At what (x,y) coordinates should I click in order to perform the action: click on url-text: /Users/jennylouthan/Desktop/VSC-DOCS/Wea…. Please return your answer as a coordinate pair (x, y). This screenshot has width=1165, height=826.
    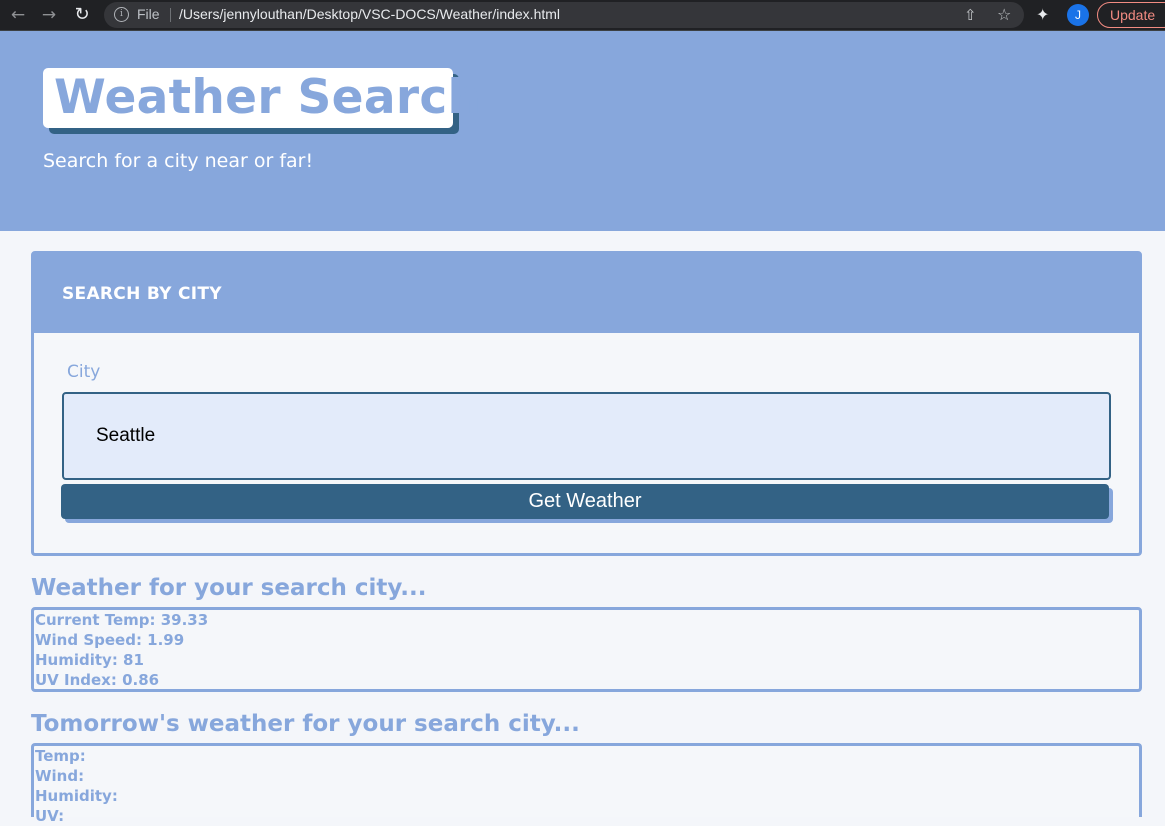
    Looking at the image, I should click on (369, 14).